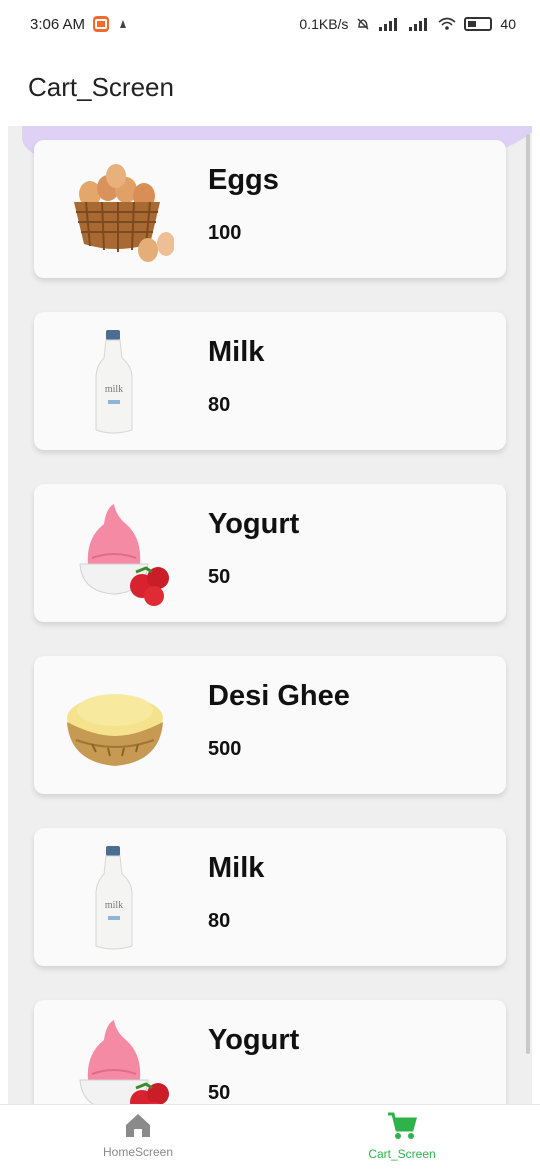 This screenshot has height=1170, width=540. I want to click on notification-app-icon, so click(101, 24).